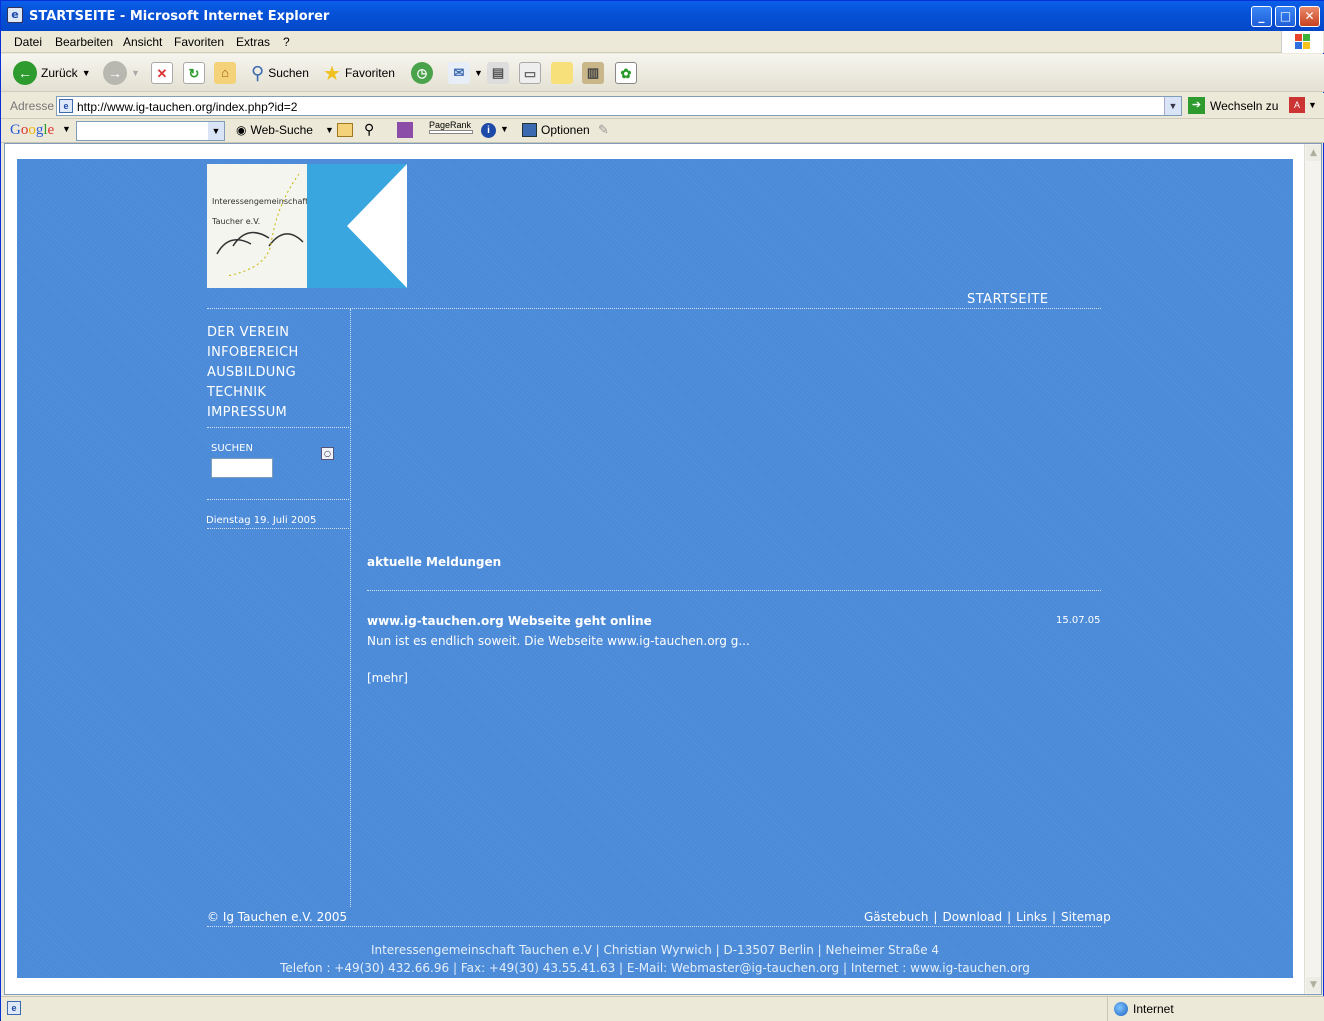 This screenshot has height=1021, width=1324. I want to click on history-button: ◷, so click(422, 73).